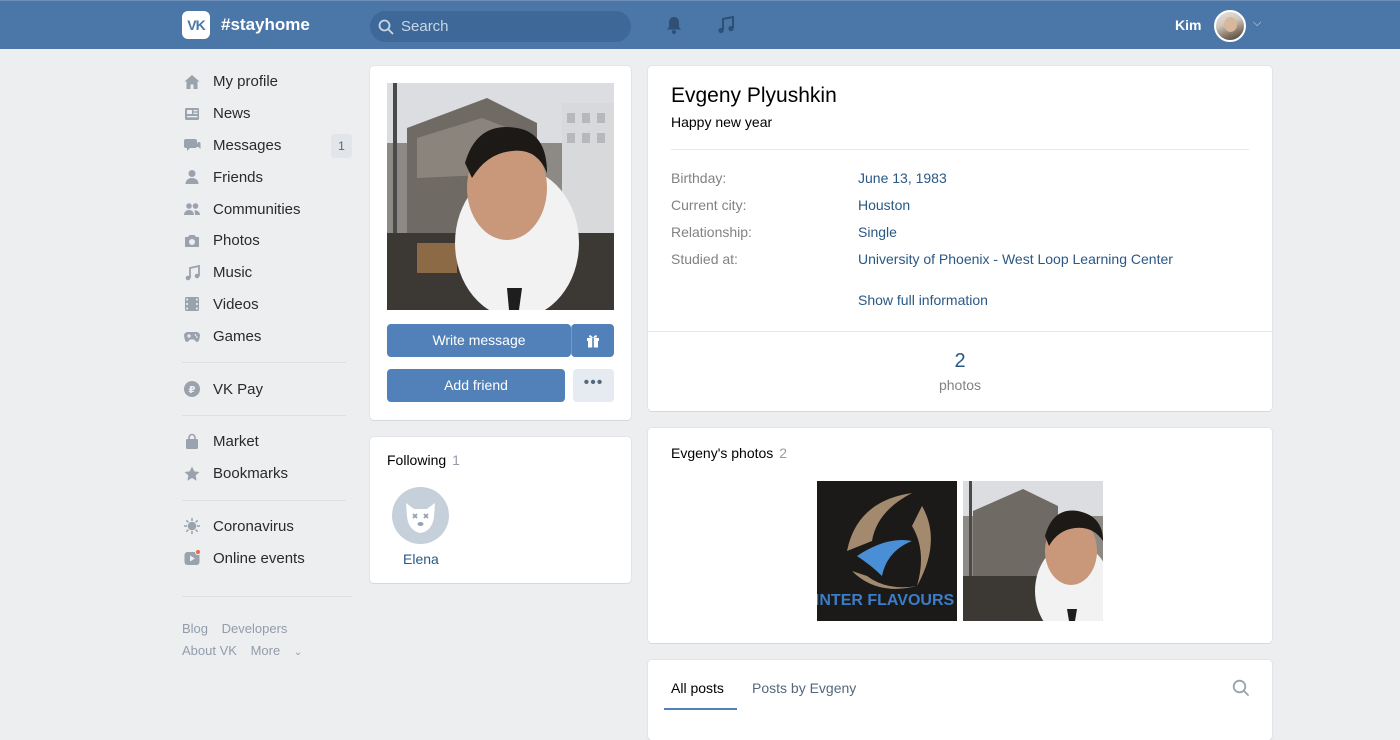  I want to click on profile-photo-image, so click(500, 196).